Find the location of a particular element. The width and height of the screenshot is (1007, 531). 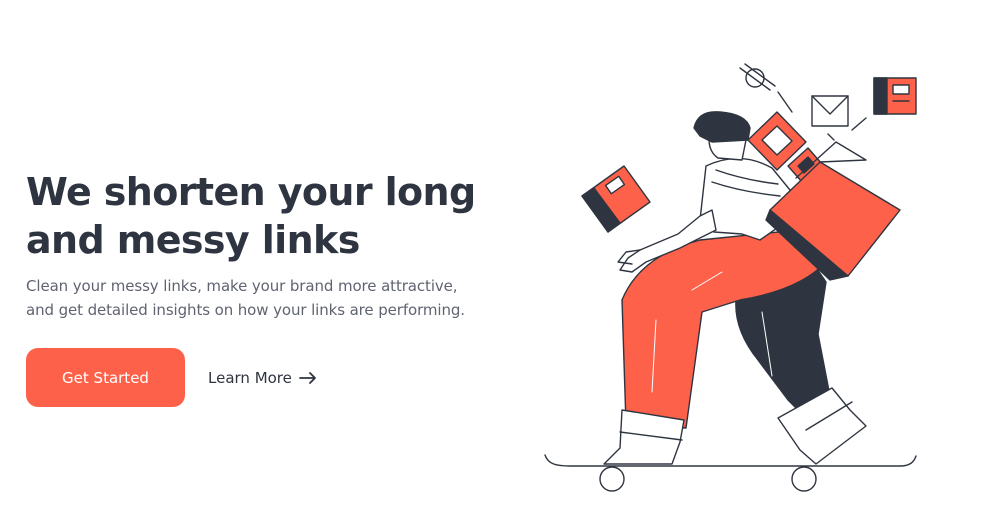

front-shoe is located at coordinates (644, 437).